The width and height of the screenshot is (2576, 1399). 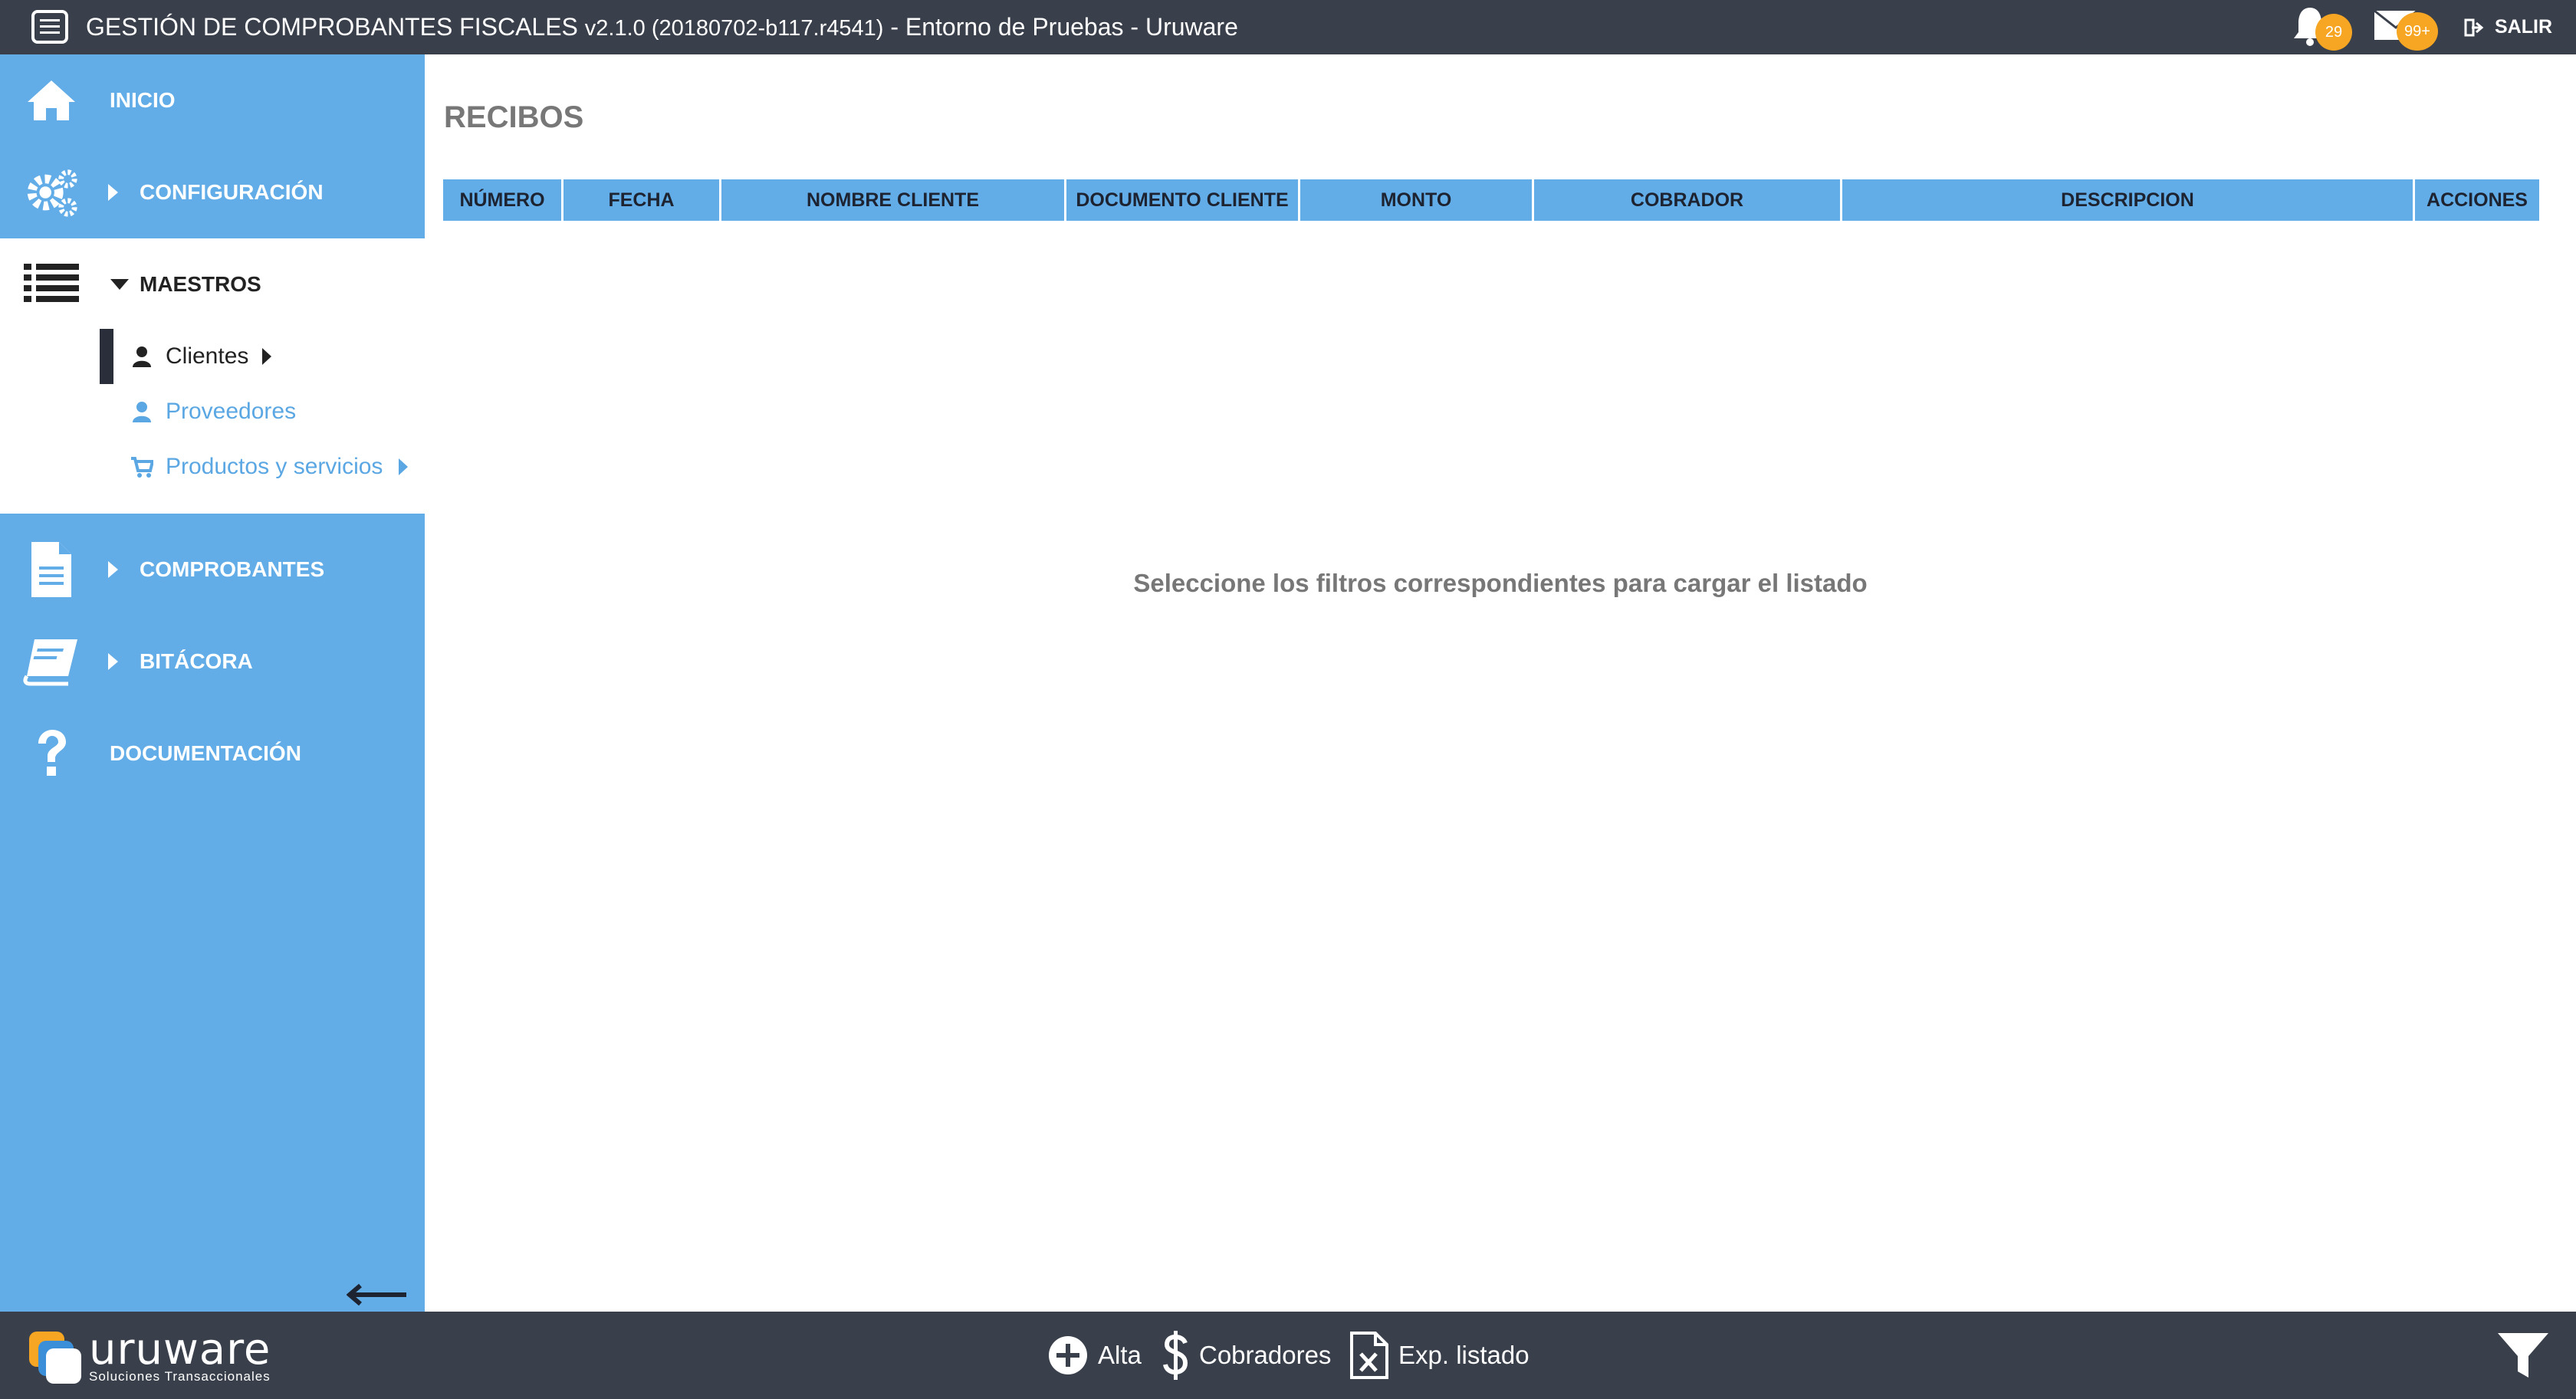 What do you see at coordinates (232, 411) in the screenshot?
I see `submenu-label: Proveedores` at bounding box center [232, 411].